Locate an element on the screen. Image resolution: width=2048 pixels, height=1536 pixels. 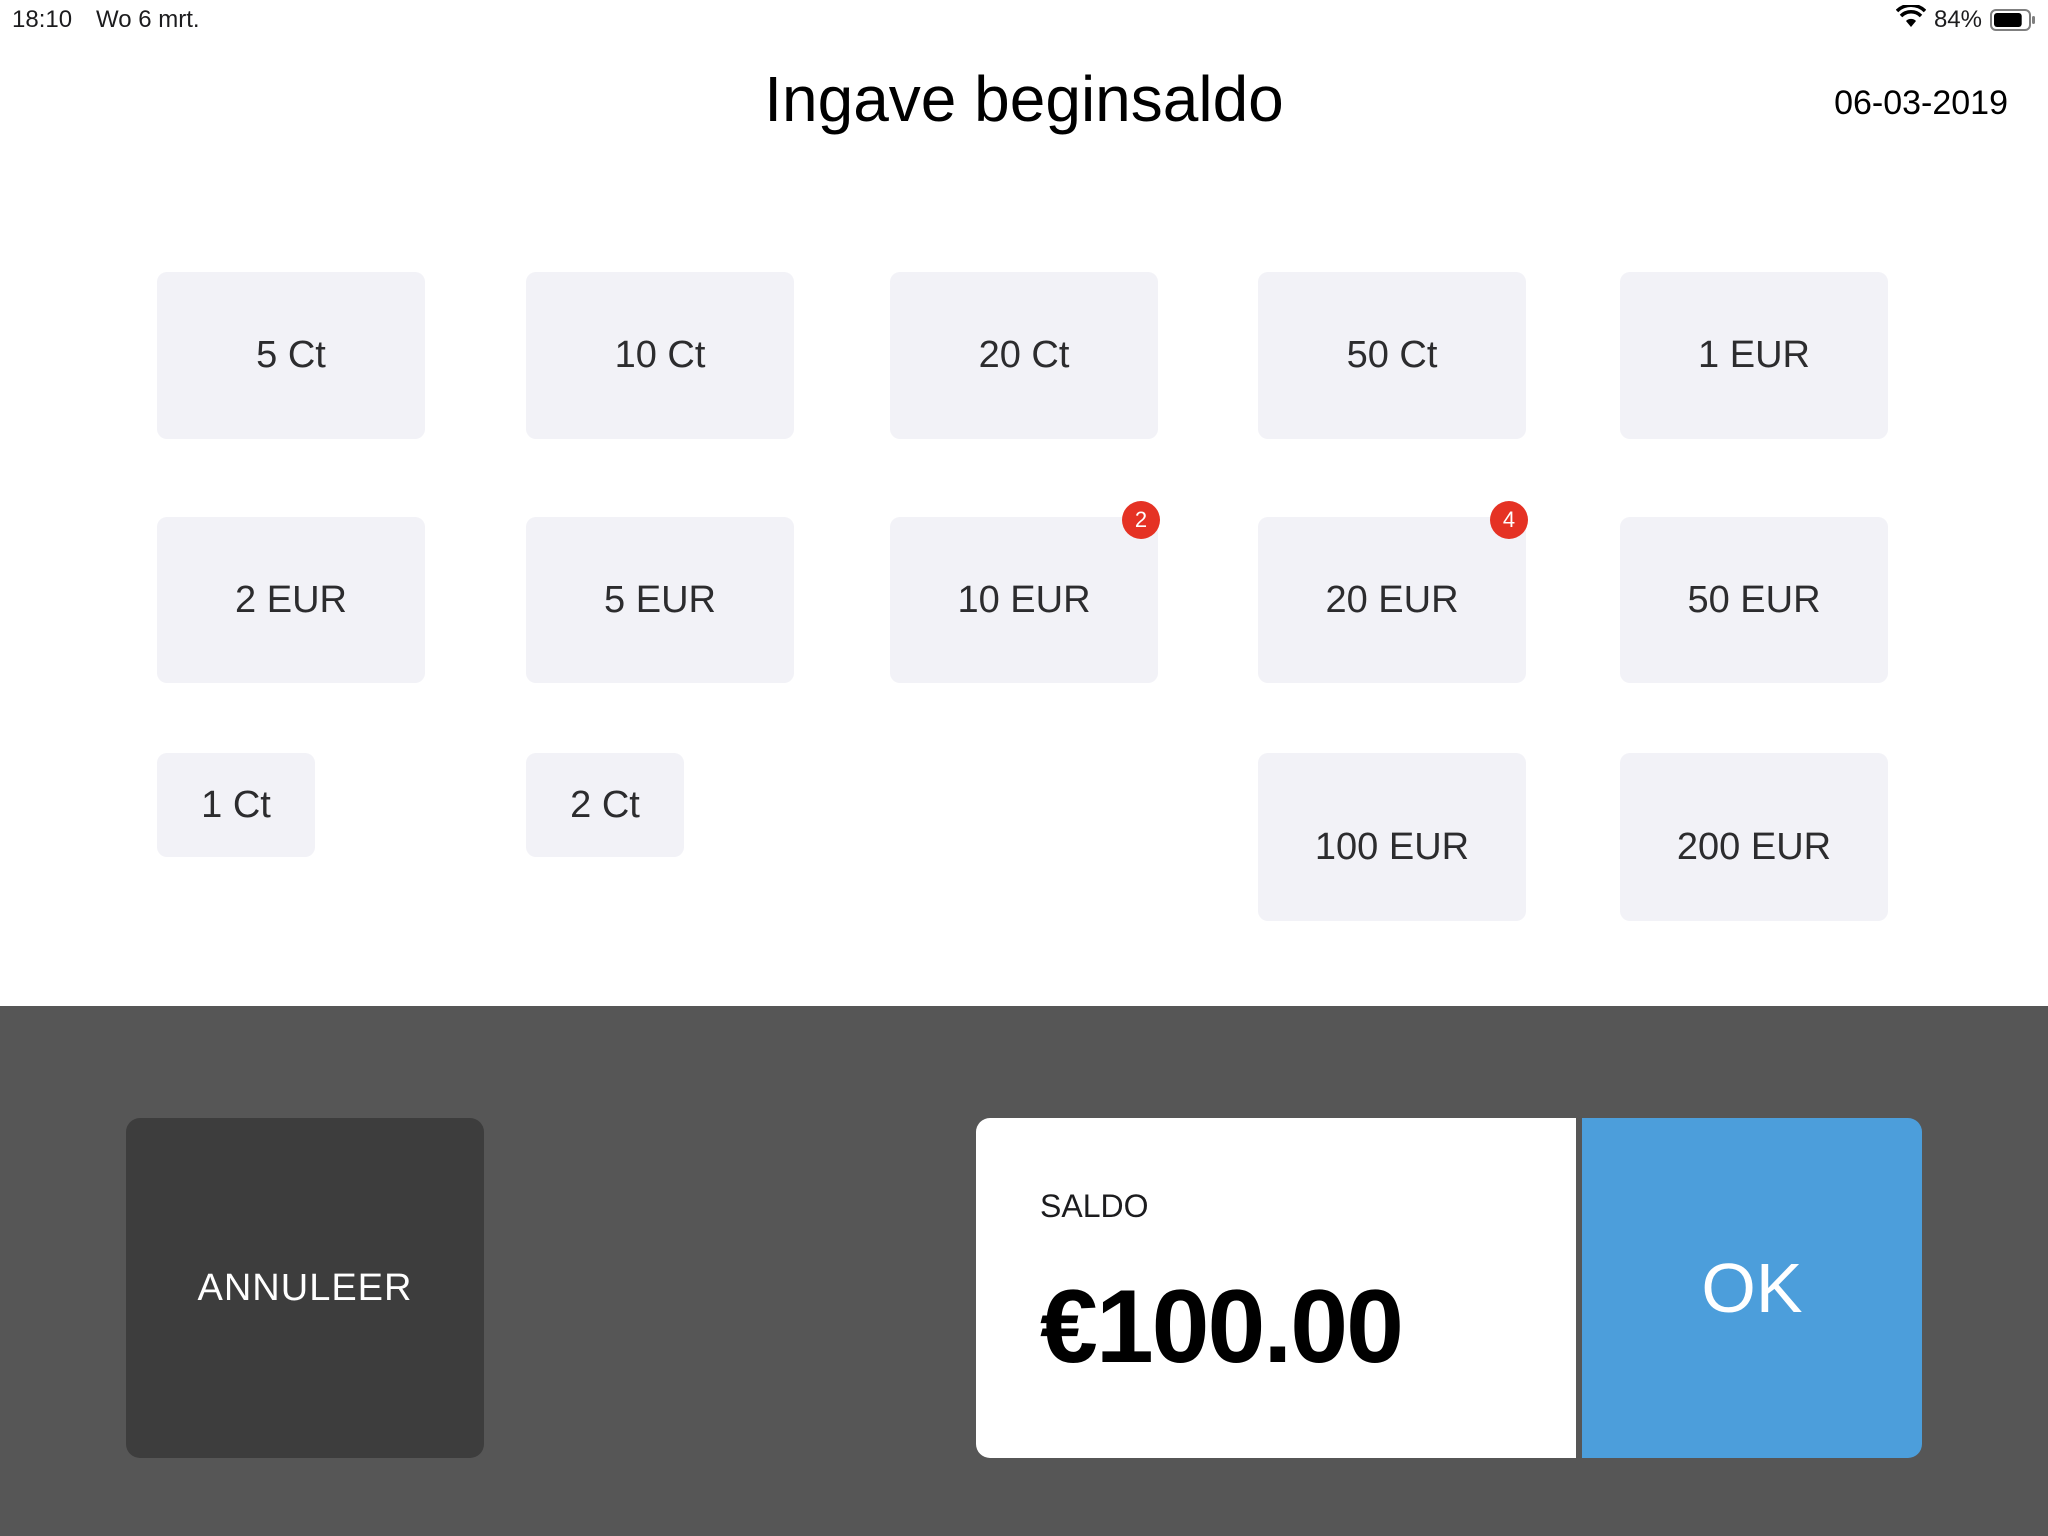
denomination-2ct-button: 2 Ct is located at coordinates (605, 805).